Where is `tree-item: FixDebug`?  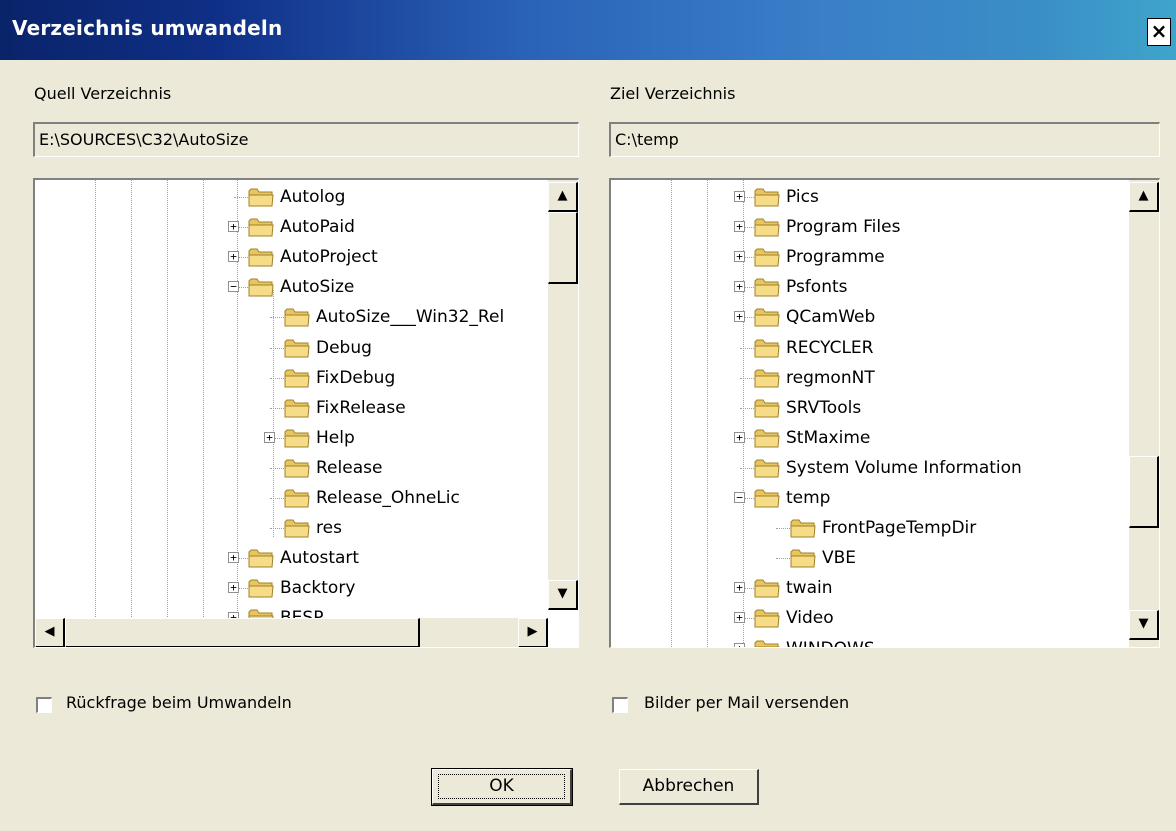 tree-item: FixDebug is located at coordinates (295, 379).